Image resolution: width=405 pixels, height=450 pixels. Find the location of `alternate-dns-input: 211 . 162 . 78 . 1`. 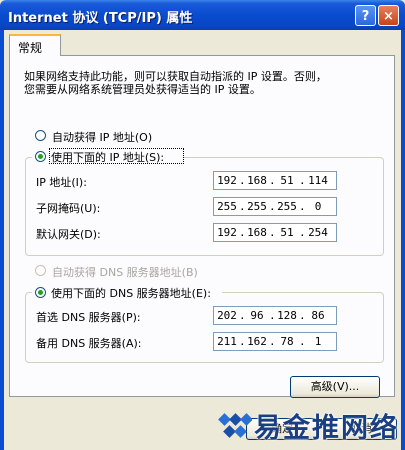

alternate-dns-input: 211 . 162 . 78 . 1 is located at coordinates (275, 341).